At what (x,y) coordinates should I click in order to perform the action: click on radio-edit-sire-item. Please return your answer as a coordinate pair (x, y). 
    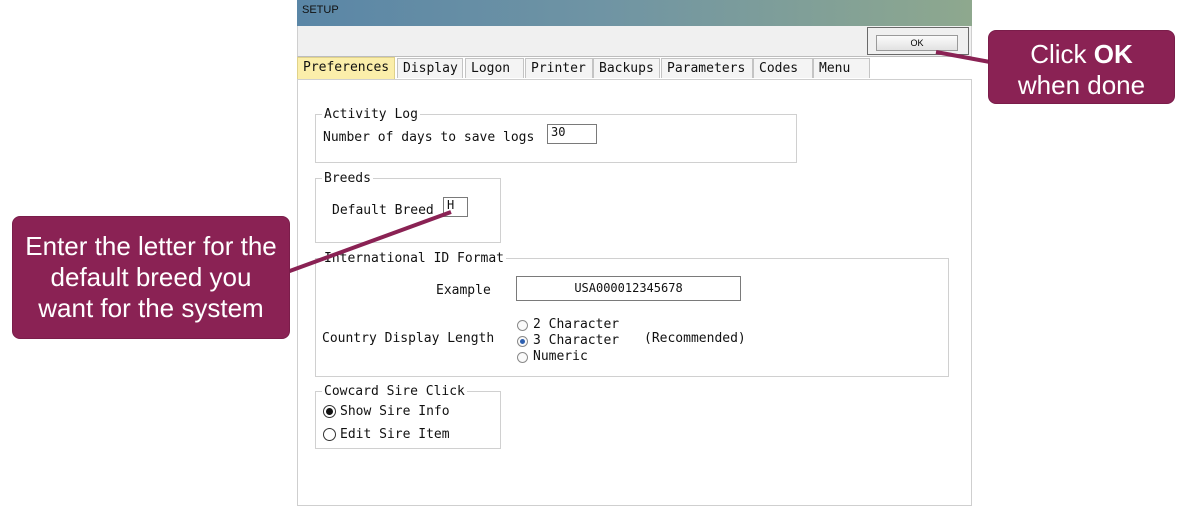
    Looking at the image, I should click on (329, 434).